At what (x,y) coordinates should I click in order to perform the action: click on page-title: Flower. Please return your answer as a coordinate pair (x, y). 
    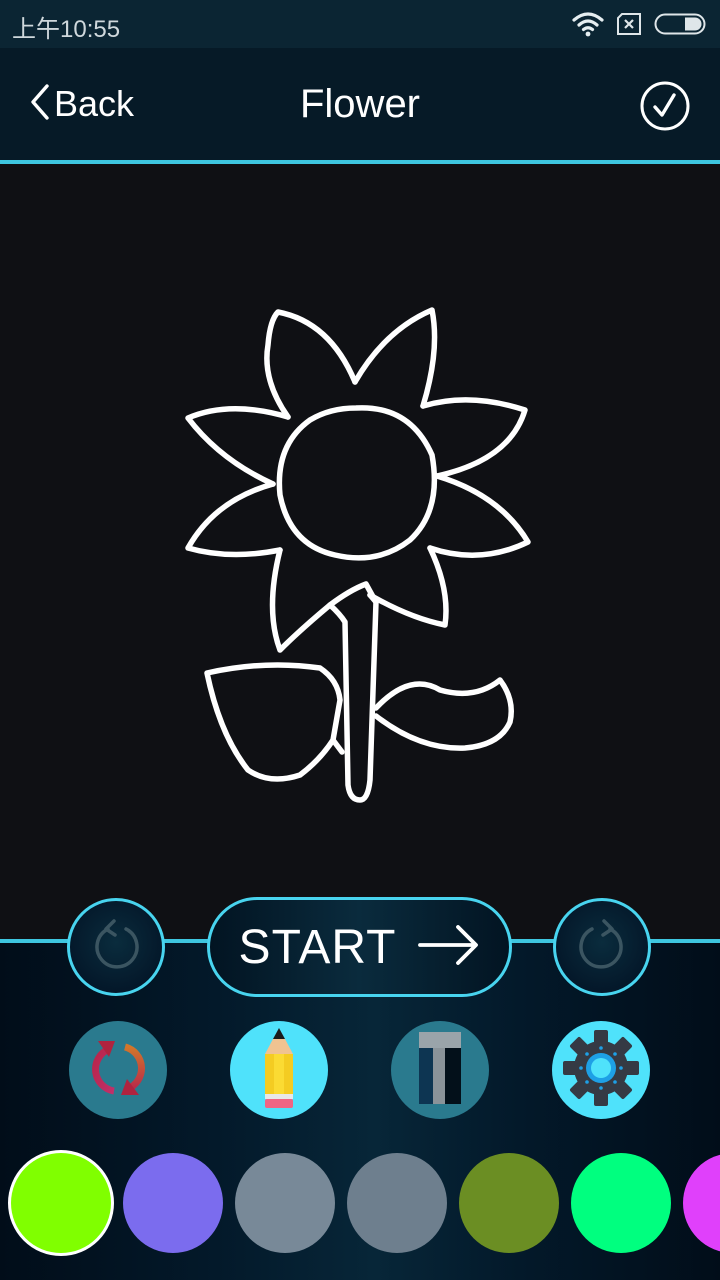
    Looking at the image, I should click on (360, 104).